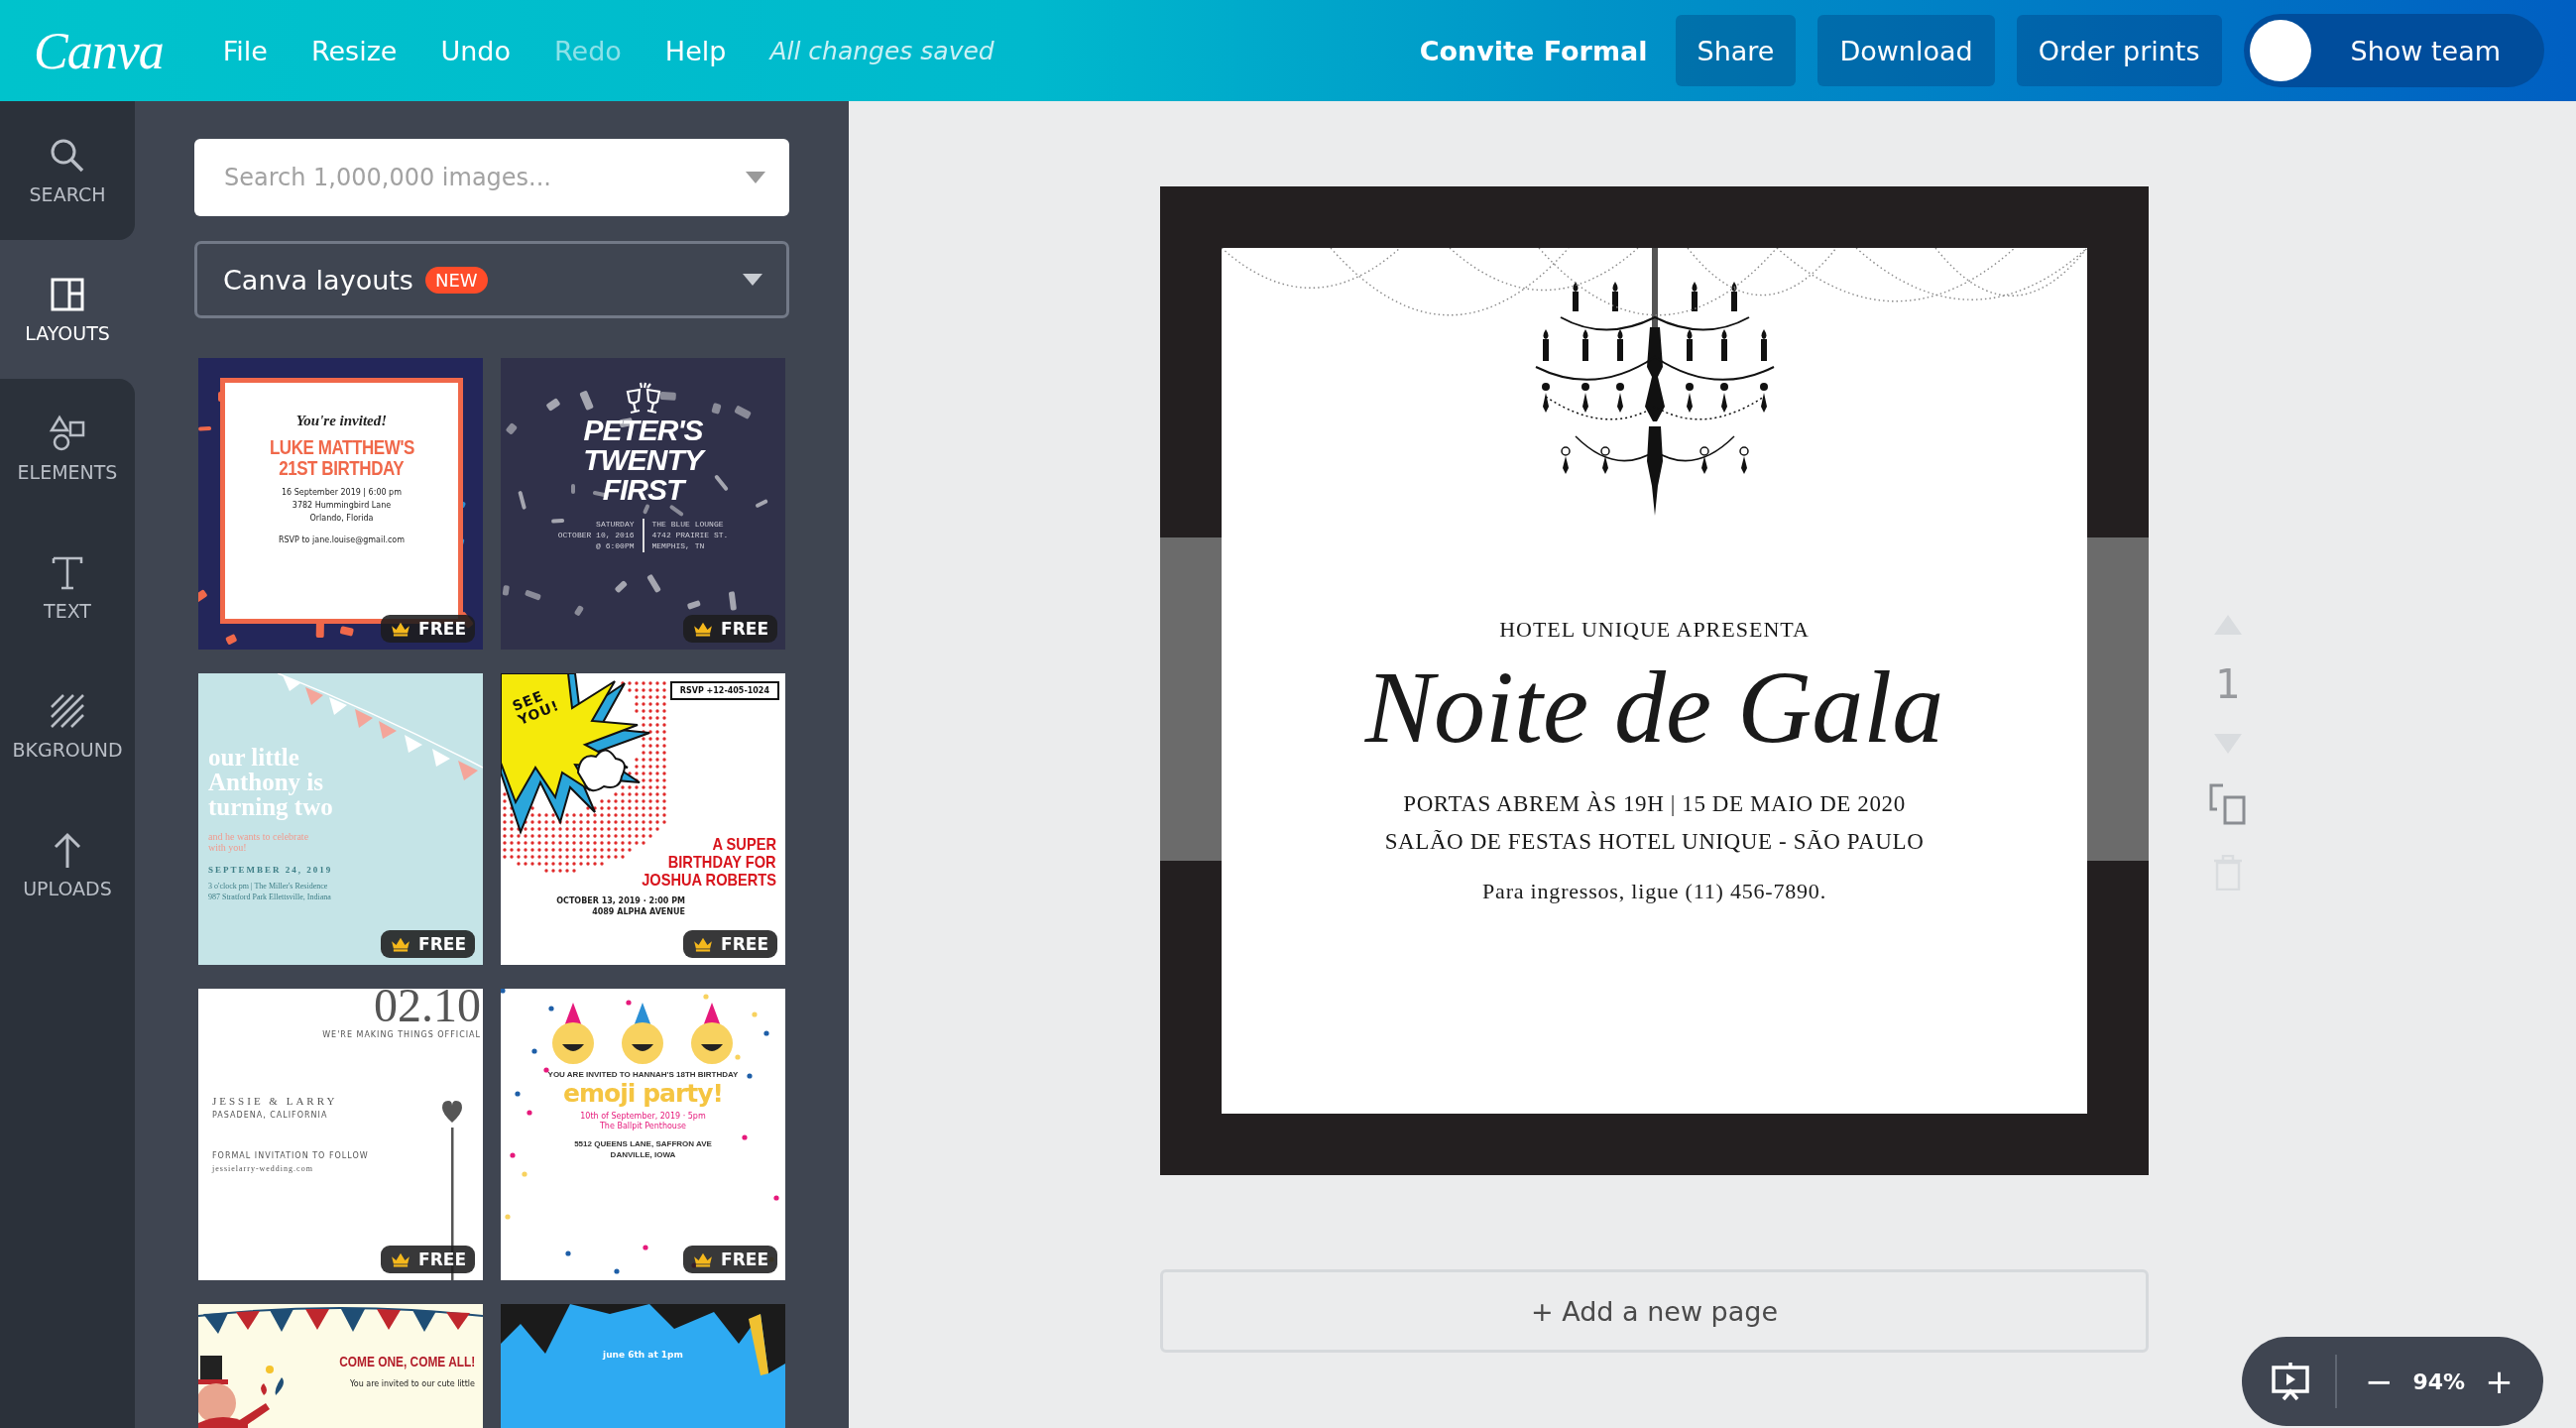 The width and height of the screenshot is (2576, 1428). What do you see at coordinates (1736, 50) in the screenshot?
I see `share-button: Share` at bounding box center [1736, 50].